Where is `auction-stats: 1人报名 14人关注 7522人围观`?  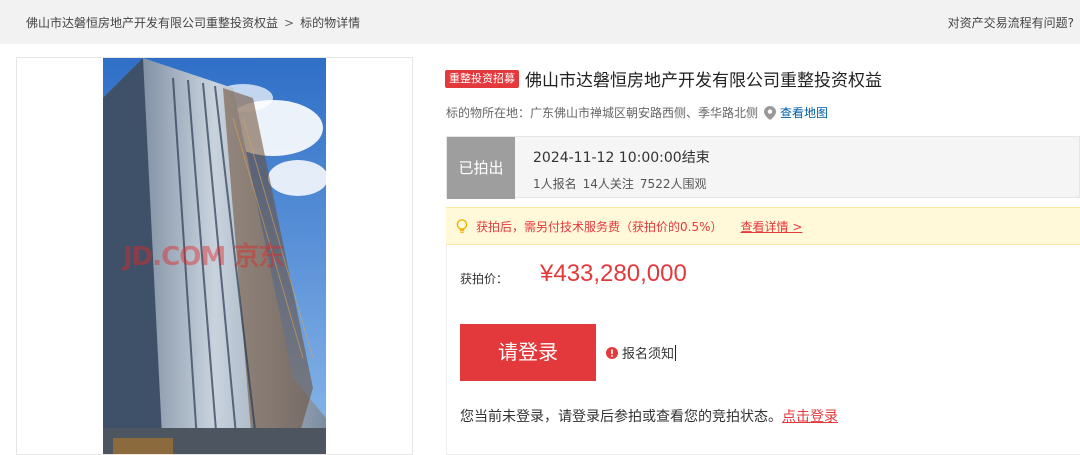
auction-stats: 1人报名 14人关注 7522人围观 is located at coordinates (622, 183).